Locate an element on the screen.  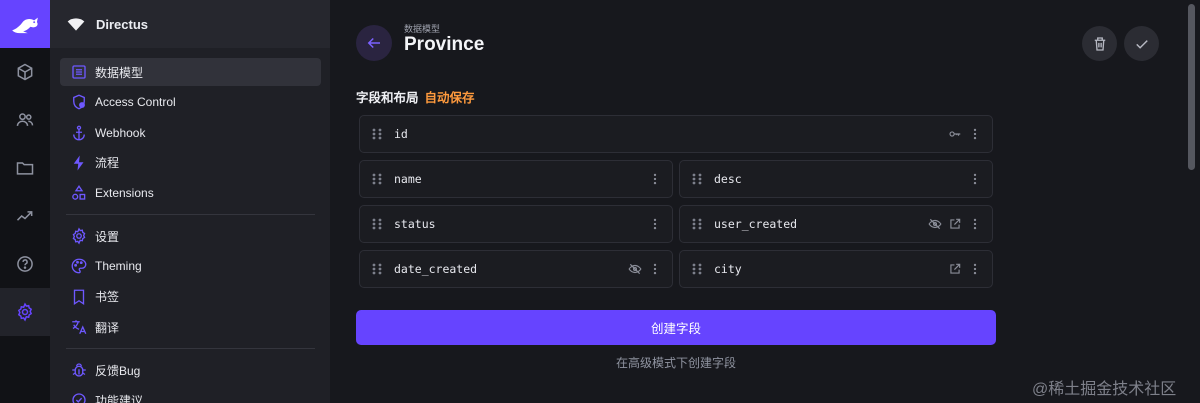
field-row-name: name is located at coordinates (516, 179).